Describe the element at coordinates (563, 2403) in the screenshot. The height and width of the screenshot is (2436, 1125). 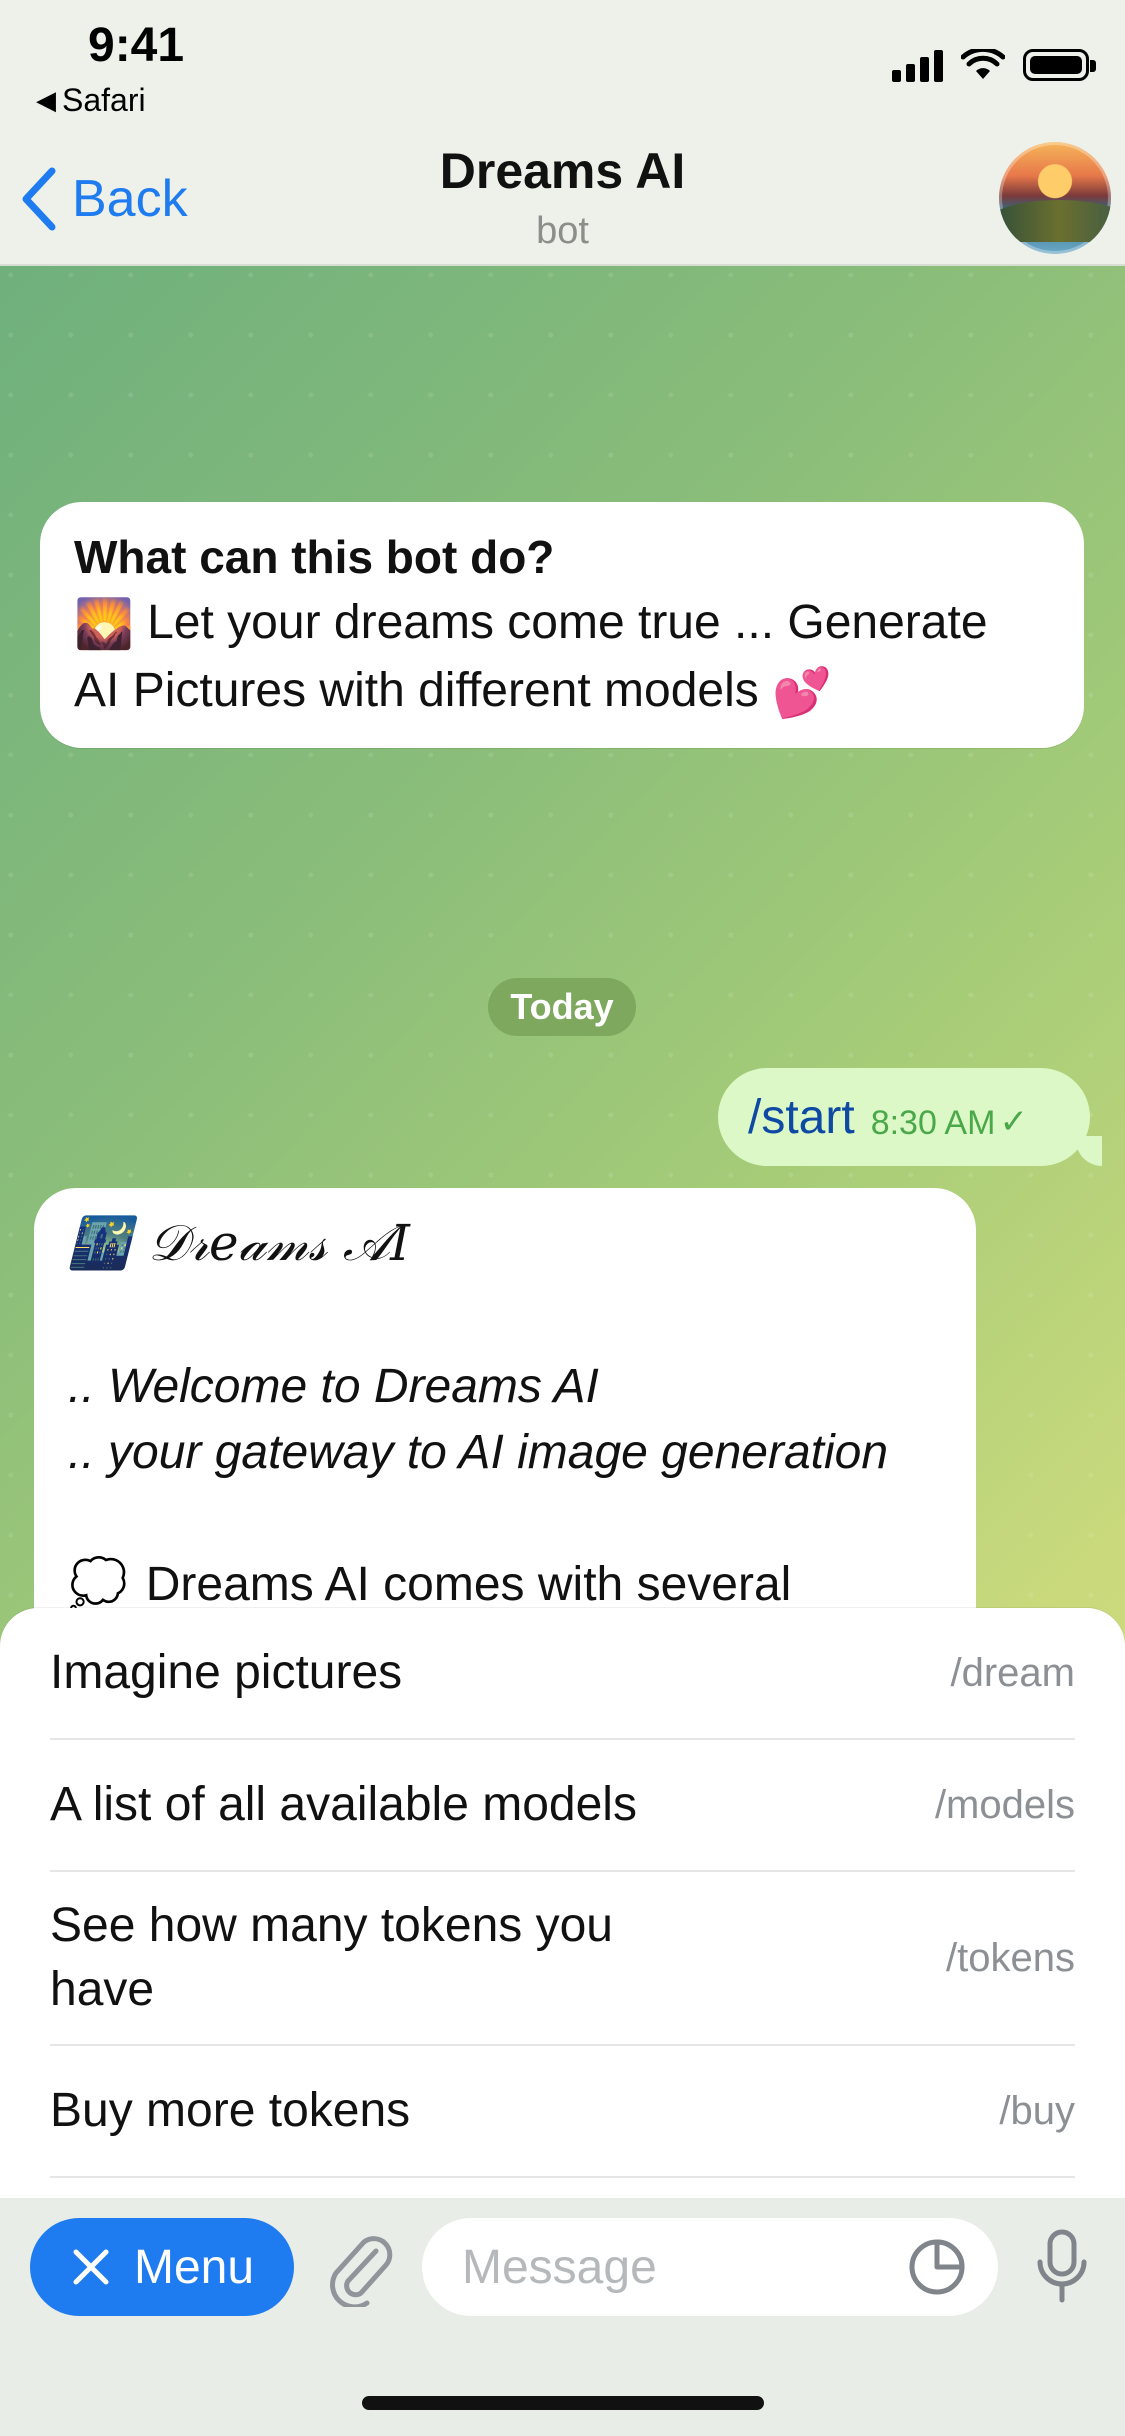
I see `home-indicator` at that location.